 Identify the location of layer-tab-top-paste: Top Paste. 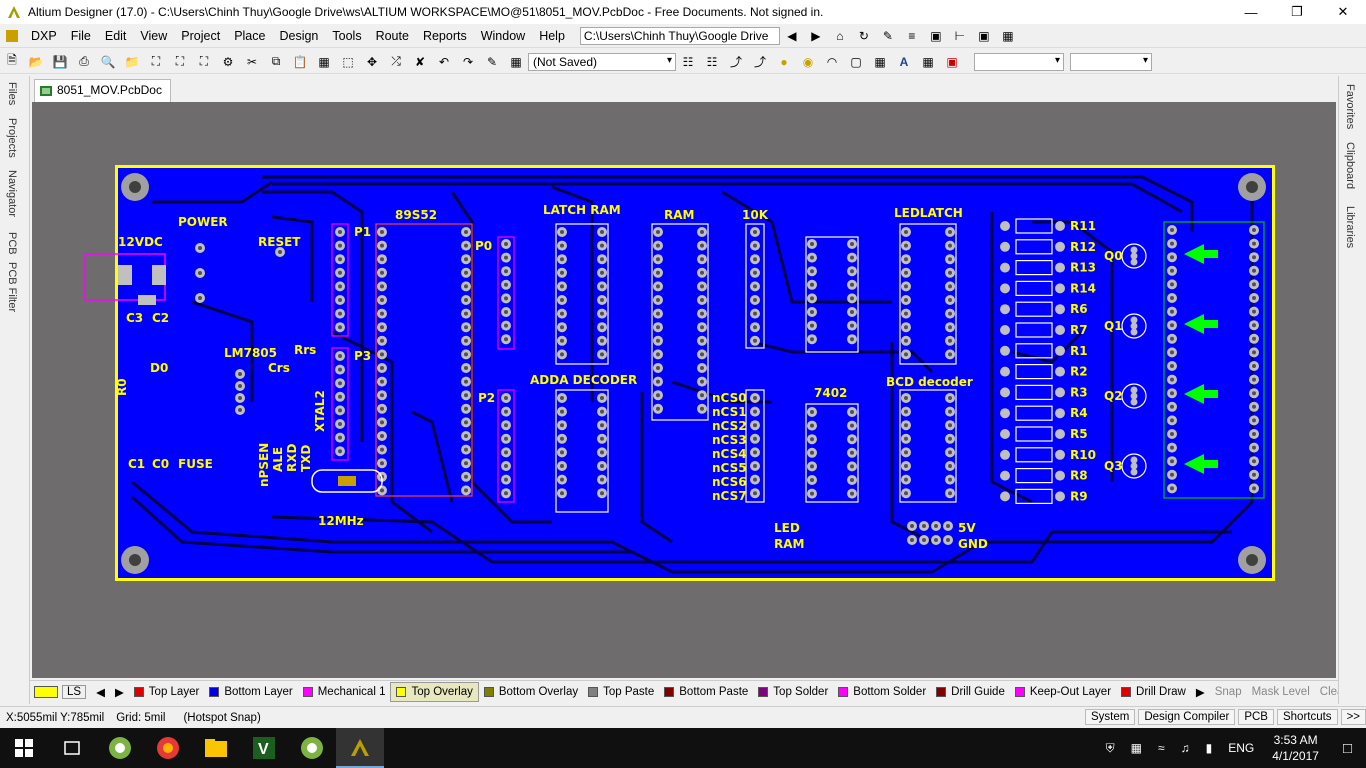
(621, 692).